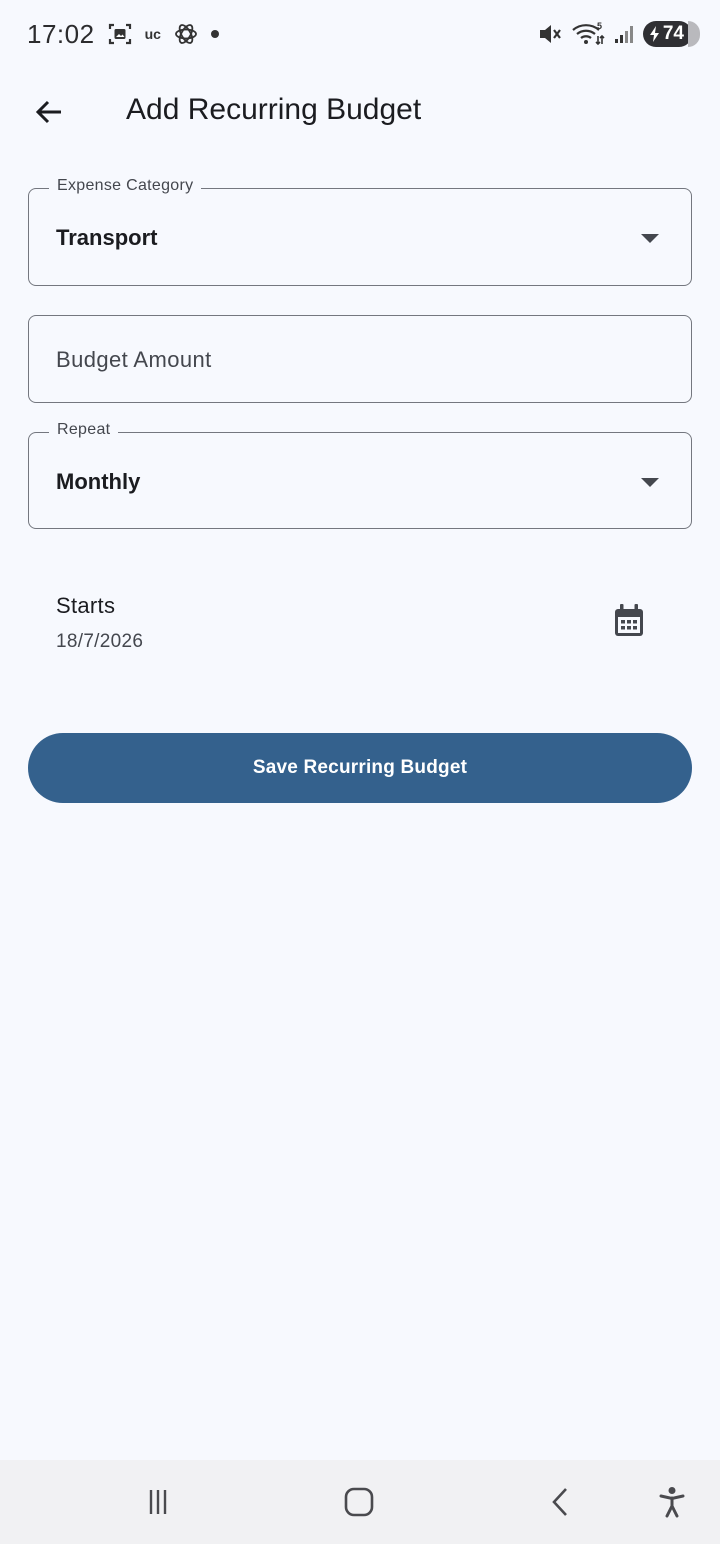 The height and width of the screenshot is (1544, 720). I want to click on repeat-label: Repeat, so click(84, 430).